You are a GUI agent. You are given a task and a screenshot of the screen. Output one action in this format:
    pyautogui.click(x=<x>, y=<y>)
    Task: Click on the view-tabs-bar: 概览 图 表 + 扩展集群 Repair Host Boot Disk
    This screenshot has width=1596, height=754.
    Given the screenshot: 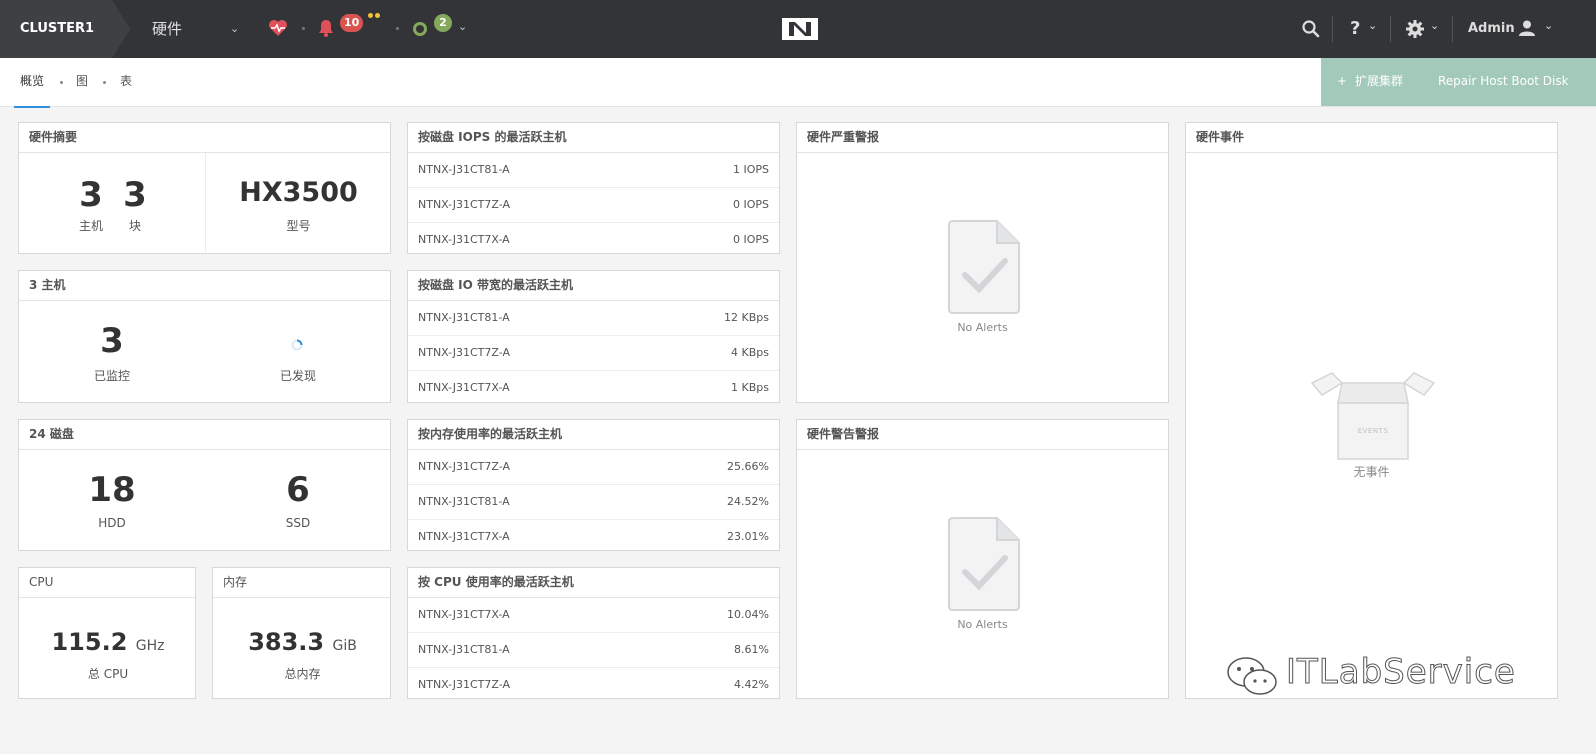 What is the action you would take?
    pyautogui.click(x=798, y=83)
    